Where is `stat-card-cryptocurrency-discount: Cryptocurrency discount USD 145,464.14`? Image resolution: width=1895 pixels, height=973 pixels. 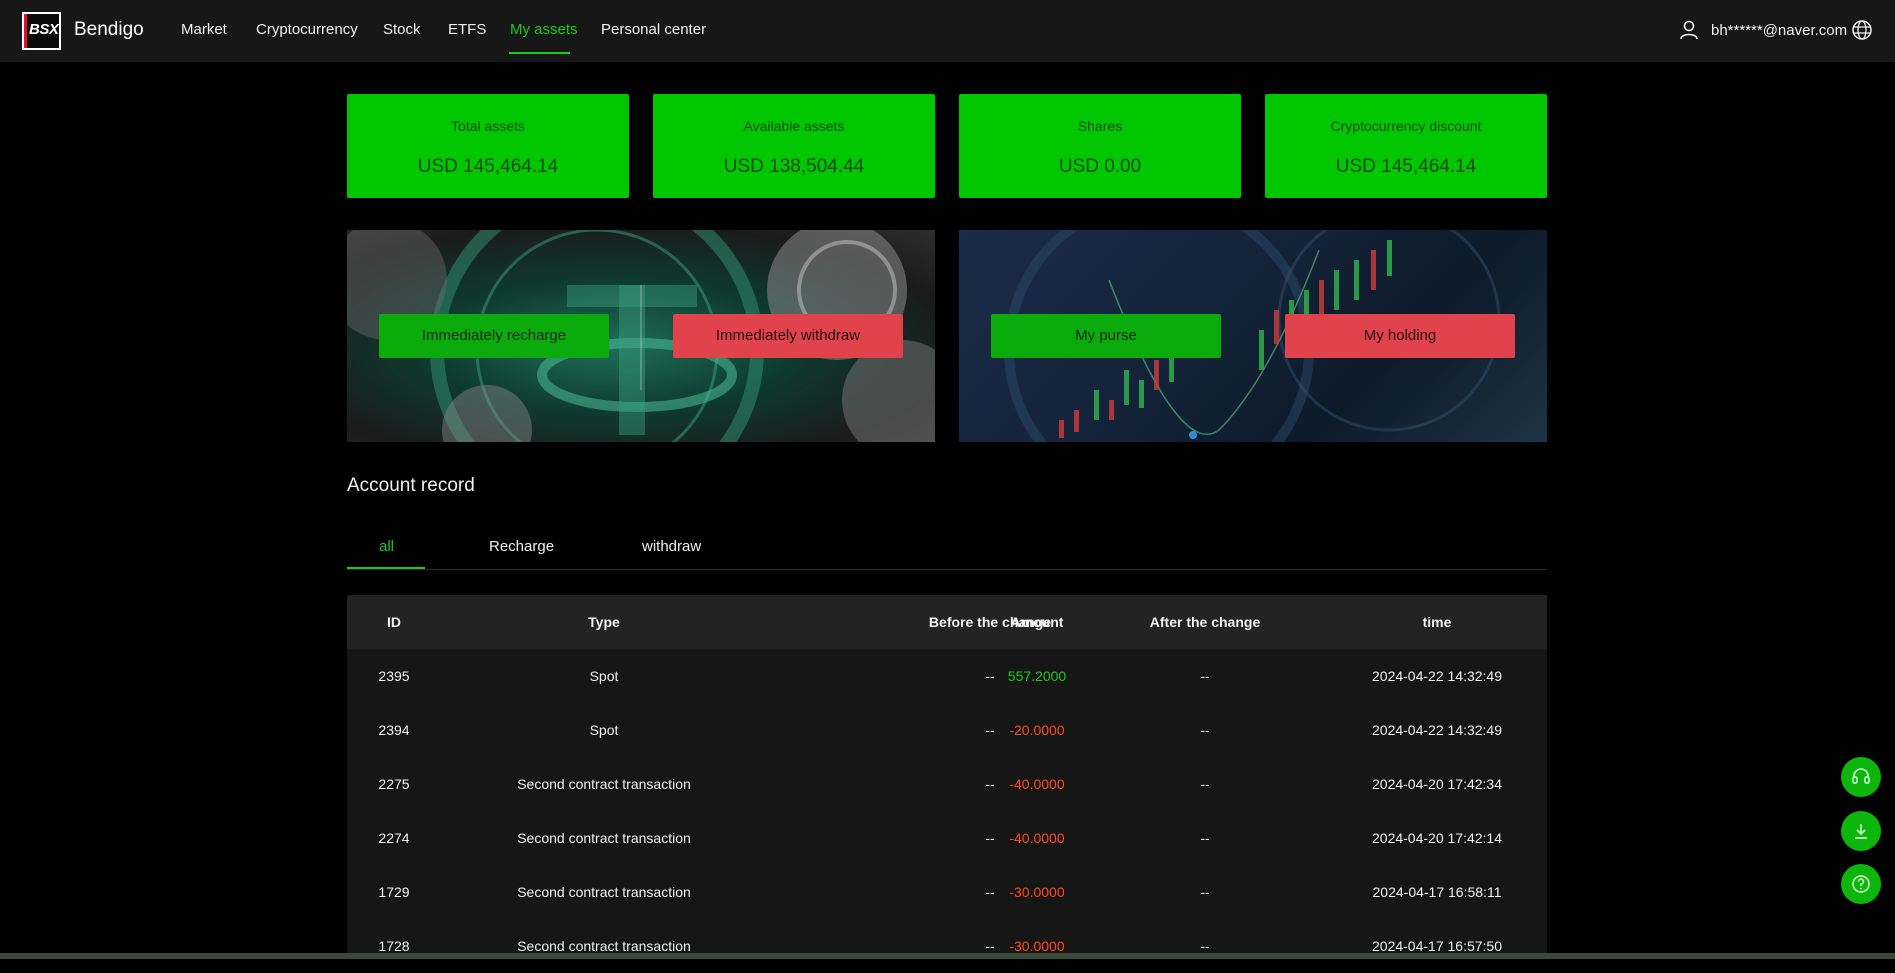 stat-card-cryptocurrency-discount: Cryptocurrency discount USD 145,464.14 is located at coordinates (1406, 146).